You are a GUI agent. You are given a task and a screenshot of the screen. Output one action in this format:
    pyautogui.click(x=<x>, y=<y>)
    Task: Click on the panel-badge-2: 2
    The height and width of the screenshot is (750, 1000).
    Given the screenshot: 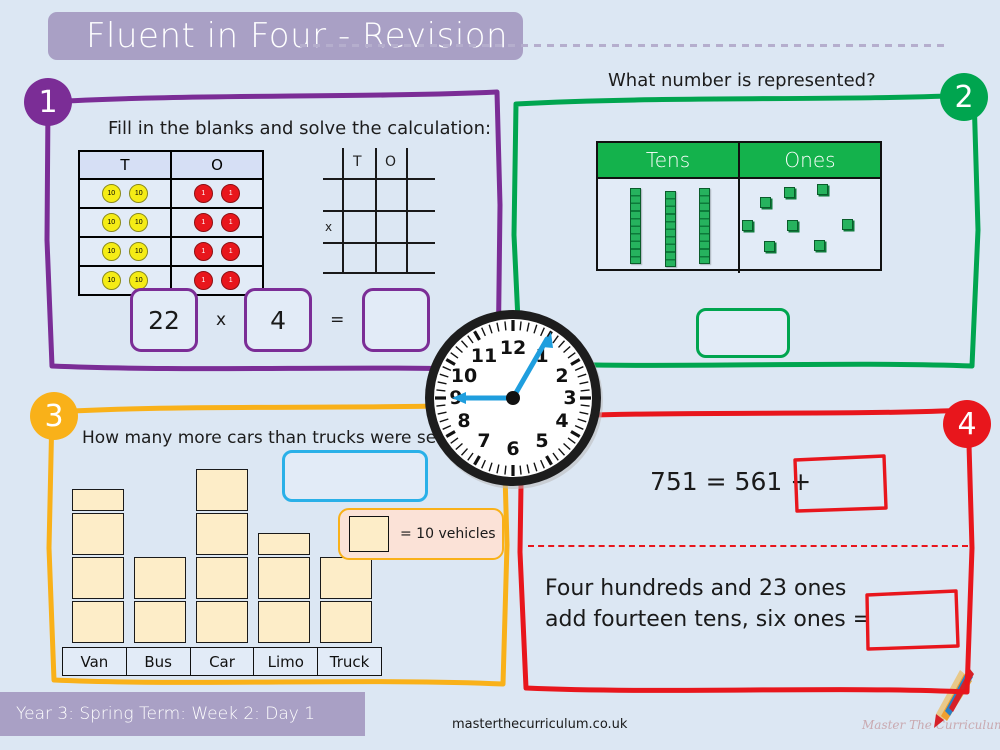 What is the action you would take?
    pyautogui.click(x=964, y=97)
    